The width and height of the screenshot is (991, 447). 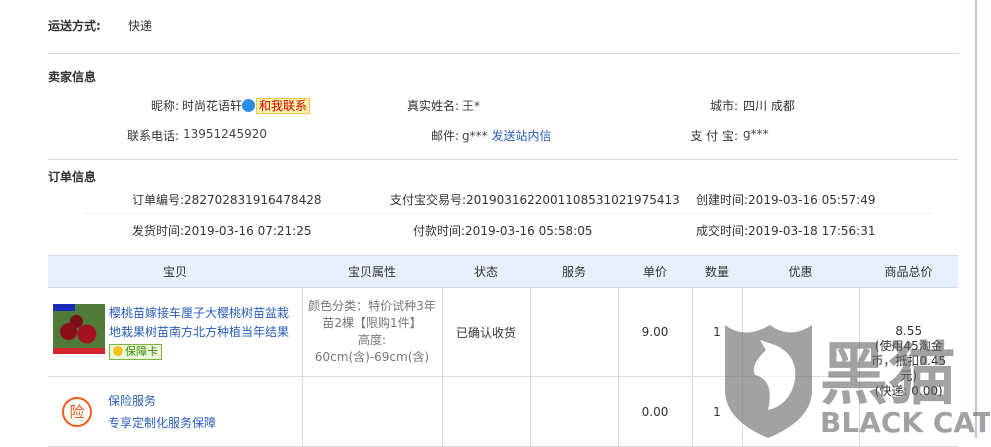 I want to click on product-thumbnail, so click(x=79, y=328).